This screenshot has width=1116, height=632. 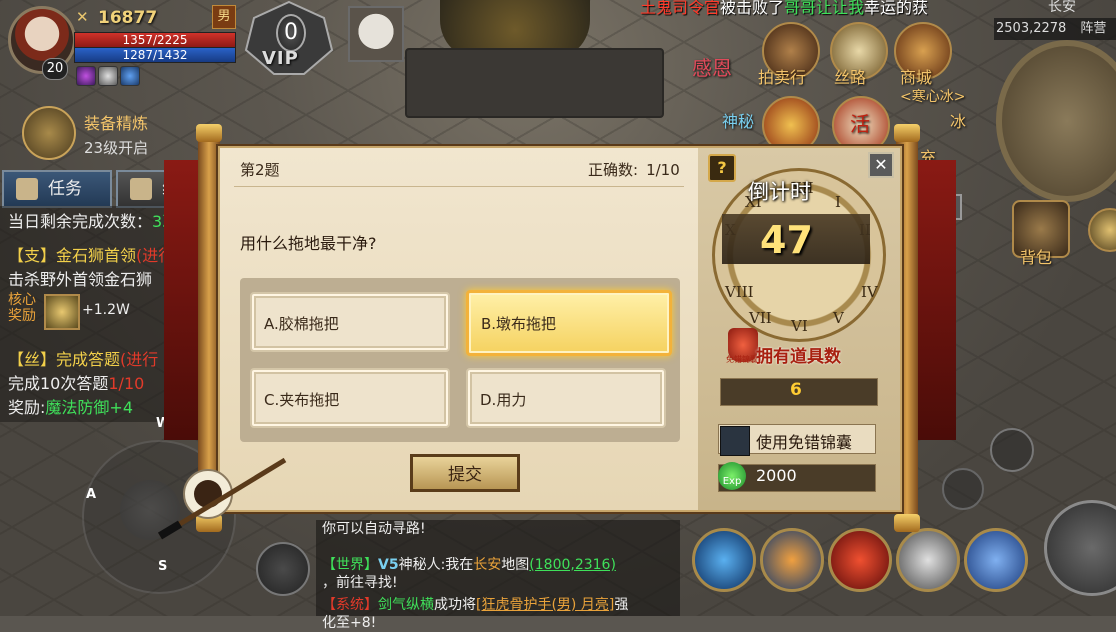 What do you see at coordinates (881, 165) in the screenshot?
I see `close-button: ✕` at bounding box center [881, 165].